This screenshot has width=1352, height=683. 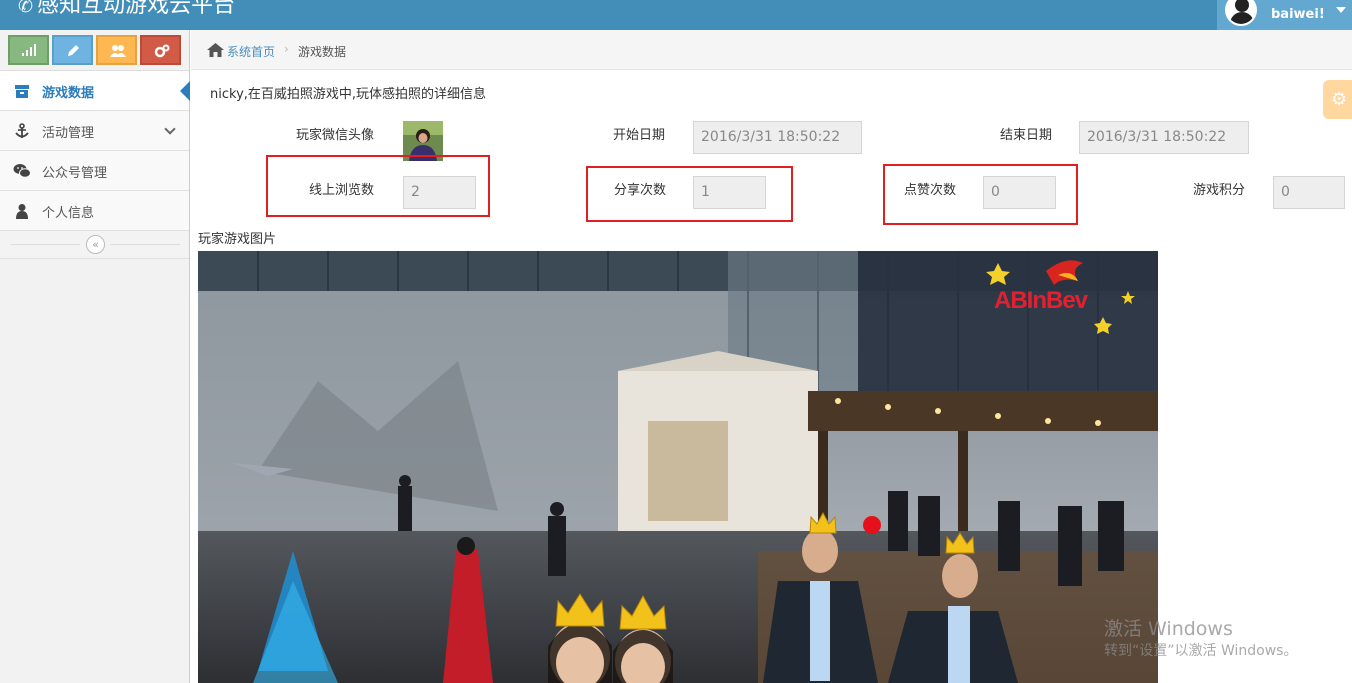 I want to click on sidebar-item-profile: 个人信息, so click(x=94, y=211).